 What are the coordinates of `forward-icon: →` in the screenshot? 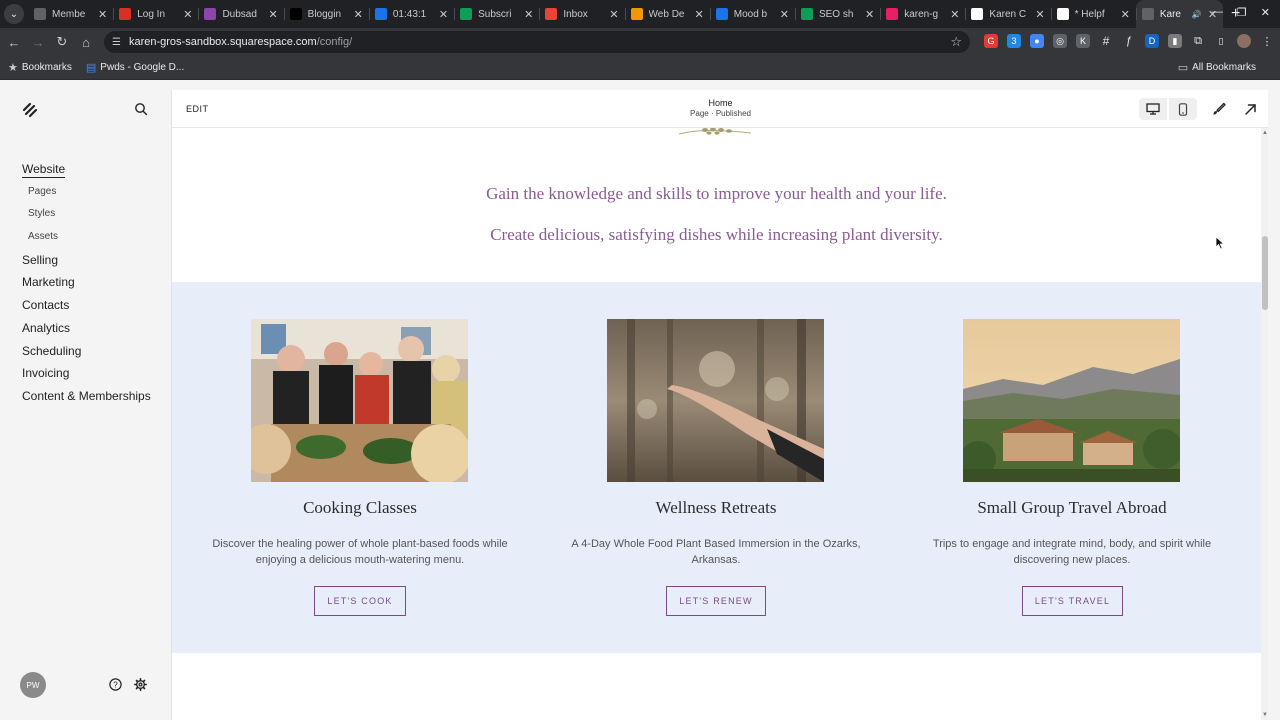 It's located at (38, 42).